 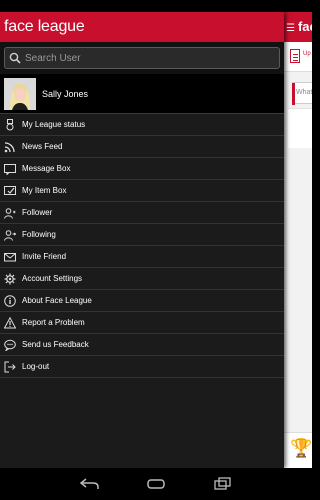 What do you see at coordinates (55, 344) in the screenshot?
I see `menu-item-label: Send us Feedback` at bounding box center [55, 344].